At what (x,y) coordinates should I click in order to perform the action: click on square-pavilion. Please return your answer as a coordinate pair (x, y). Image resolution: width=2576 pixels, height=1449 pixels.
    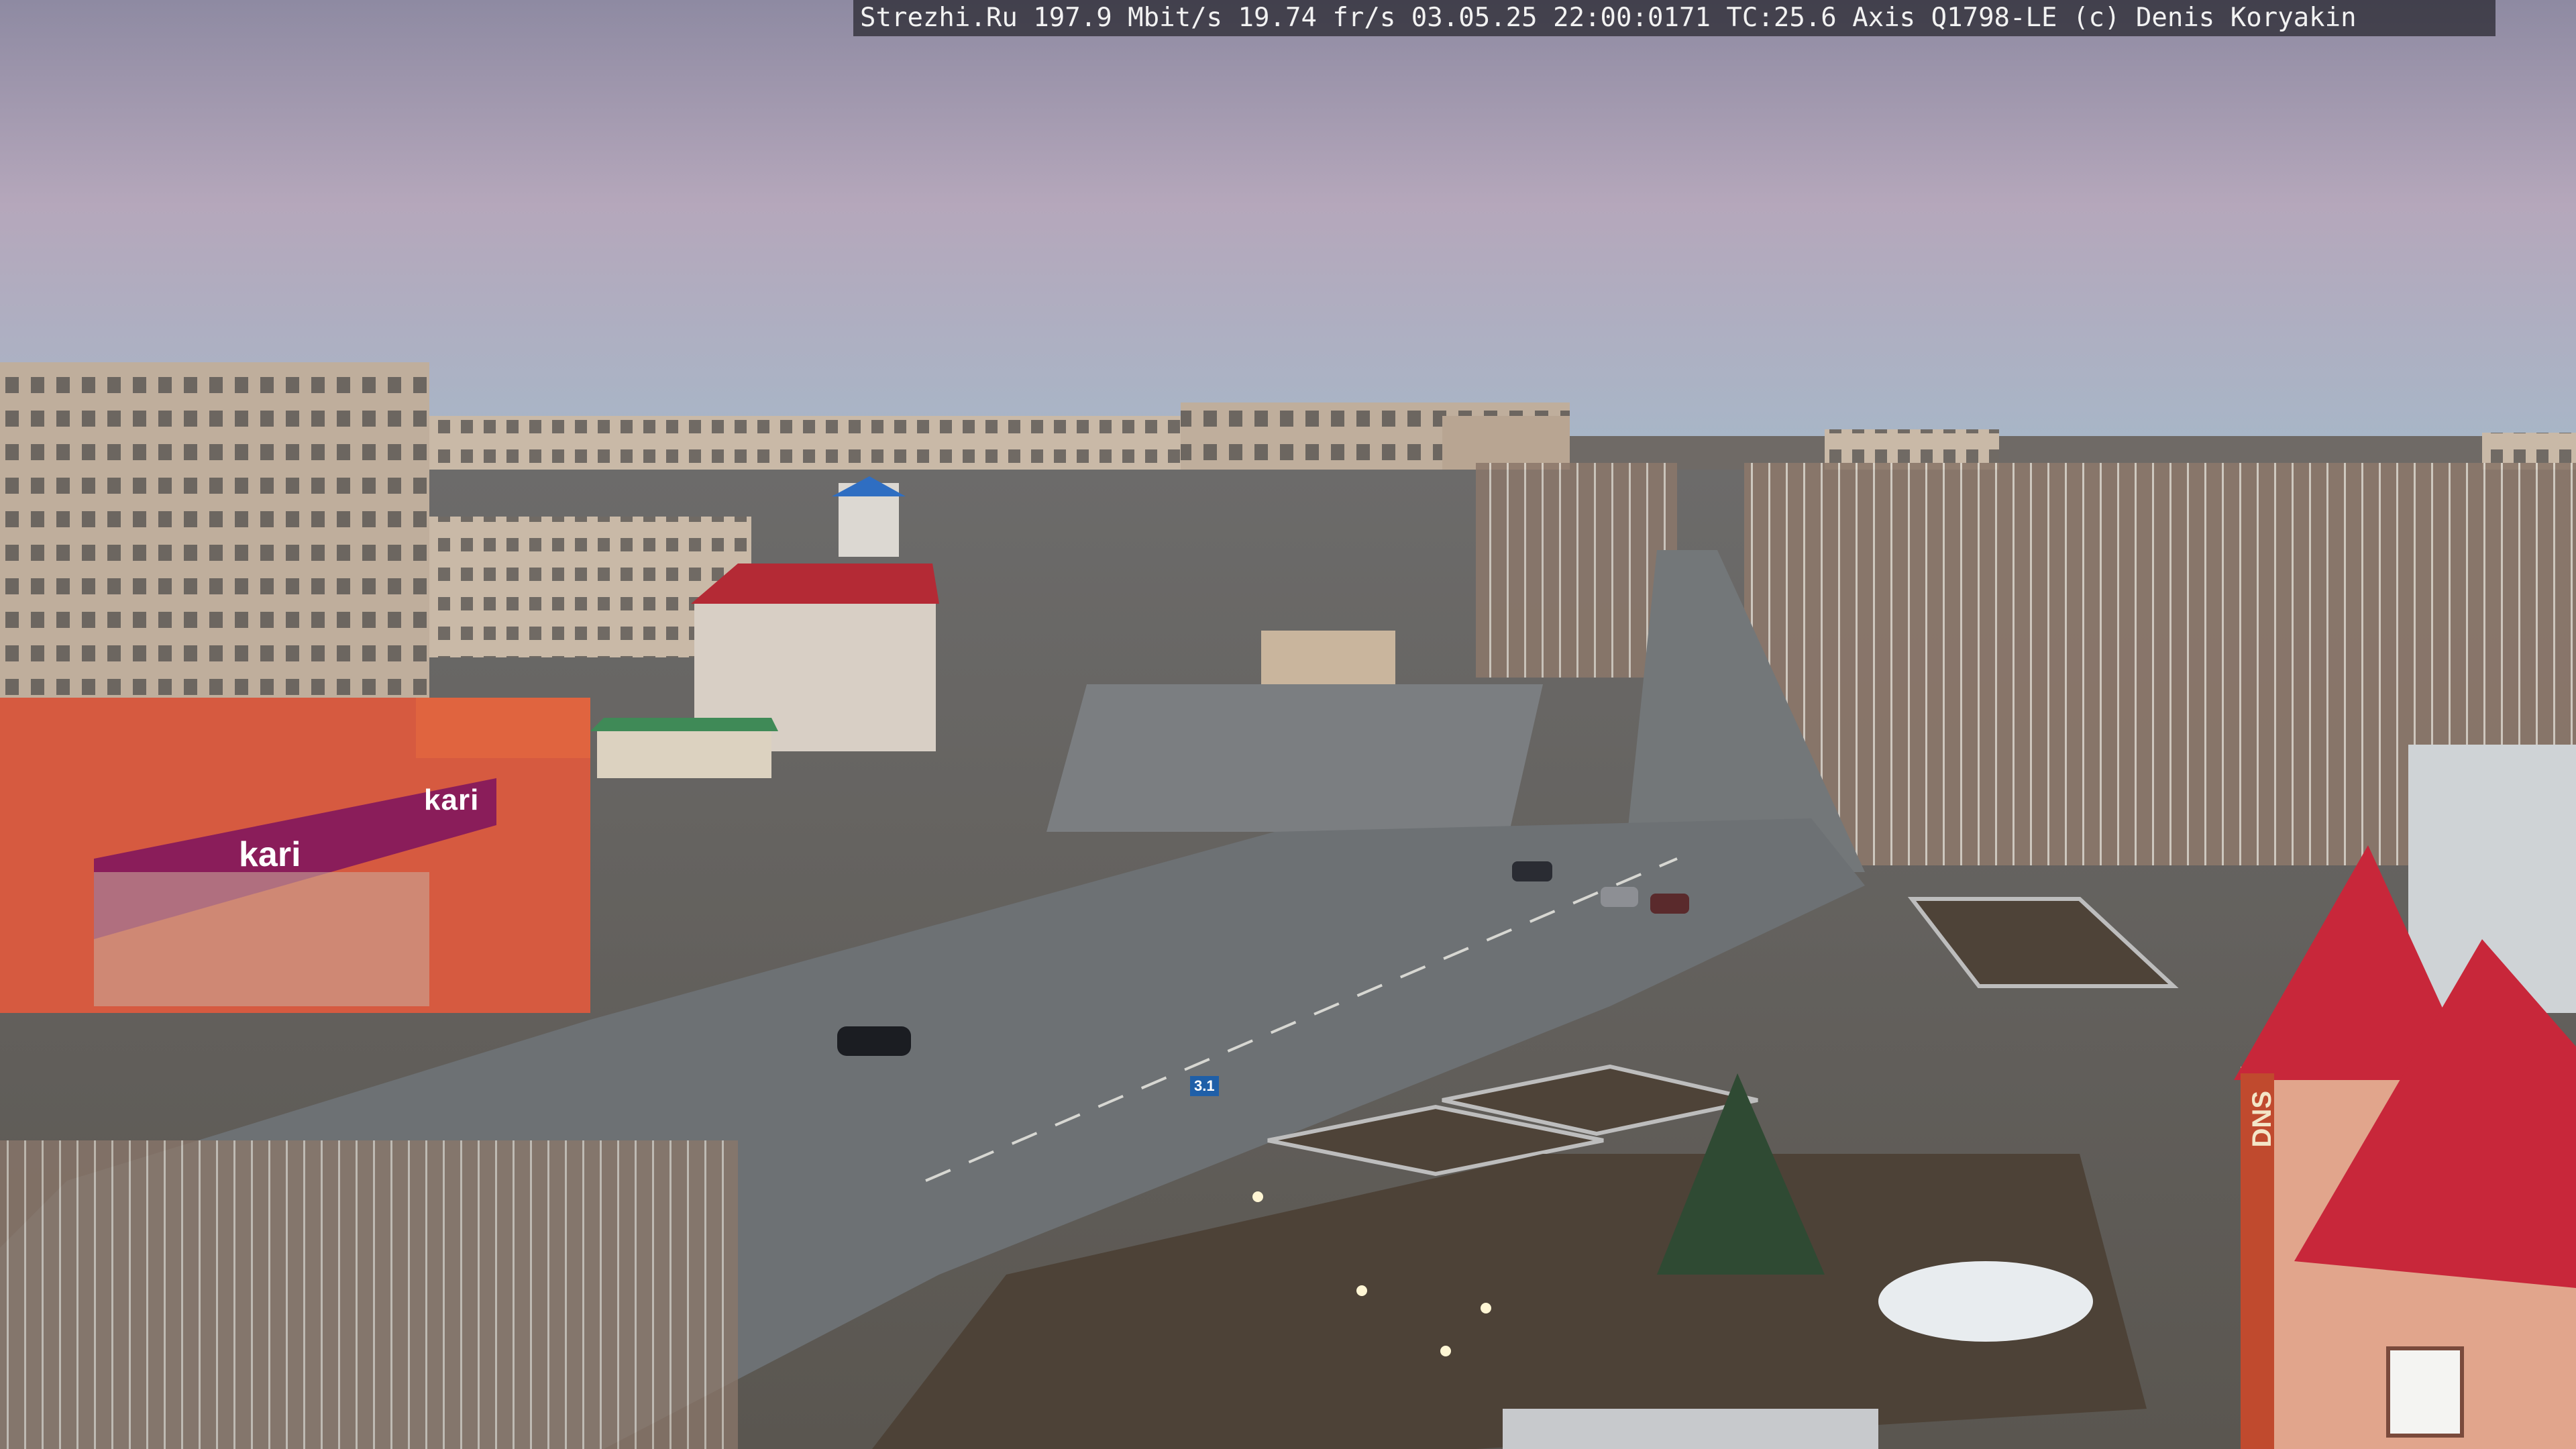
    Looking at the image, I should click on (1328, 657).